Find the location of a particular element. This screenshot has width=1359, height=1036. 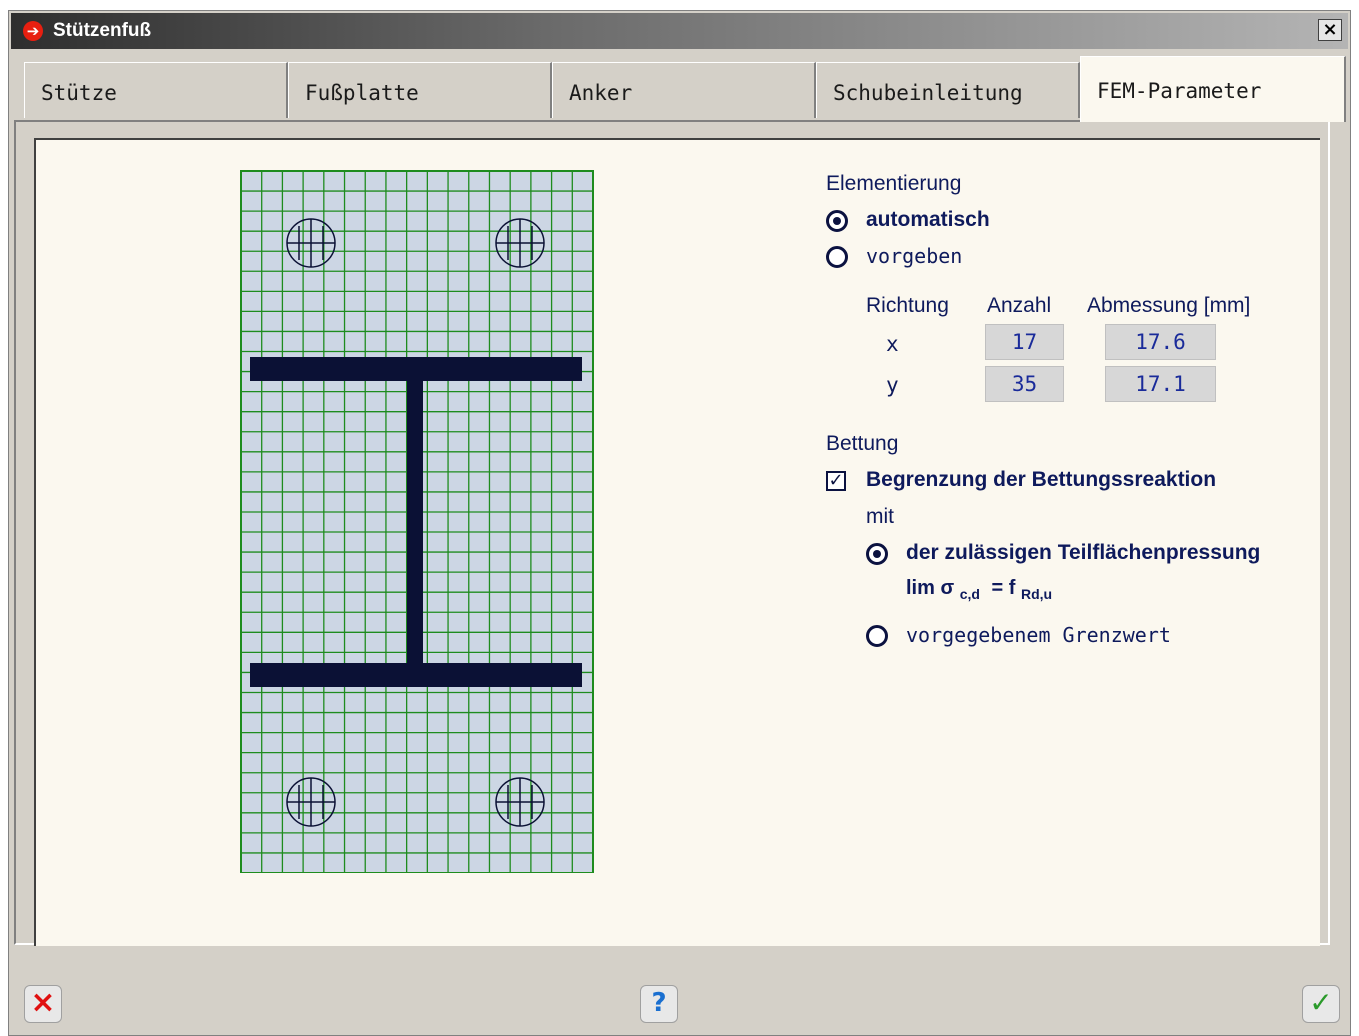

anchor-bolt-top-left is located at coordinates (311, 243).